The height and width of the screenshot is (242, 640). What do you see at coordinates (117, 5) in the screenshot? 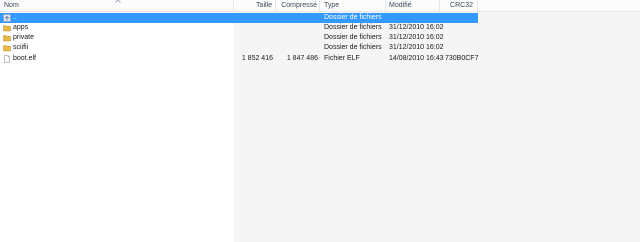
I see `column-header-name: Nom` at bounding box center [117, 5].